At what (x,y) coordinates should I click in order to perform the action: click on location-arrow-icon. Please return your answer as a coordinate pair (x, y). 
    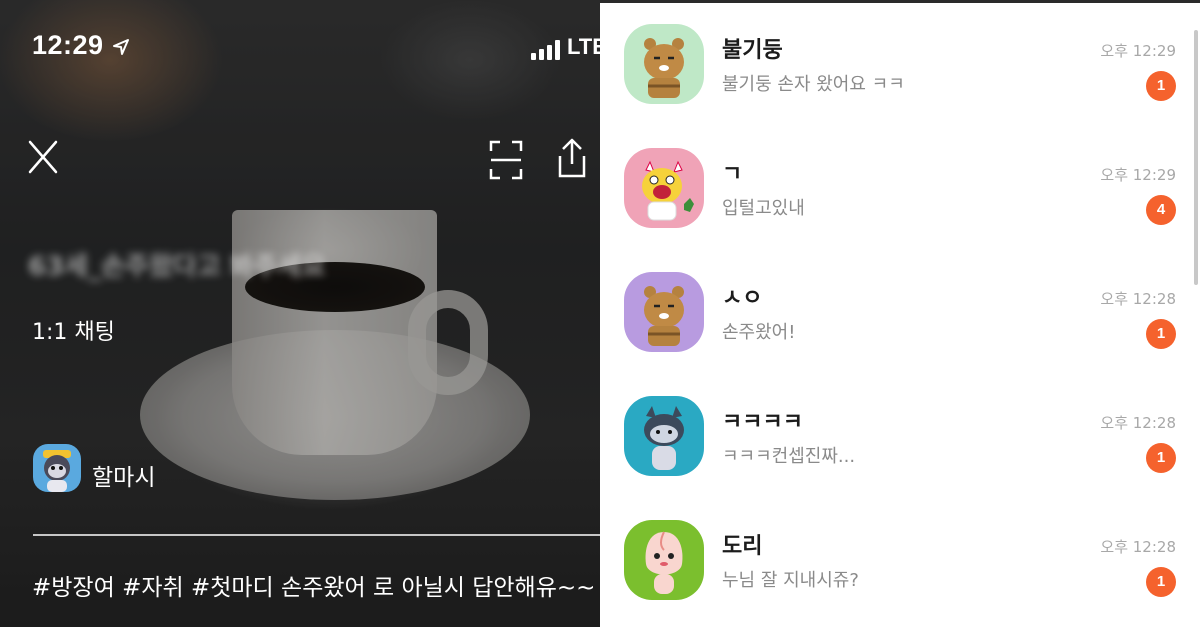
    Looking at the image, I should click on (121, 47).